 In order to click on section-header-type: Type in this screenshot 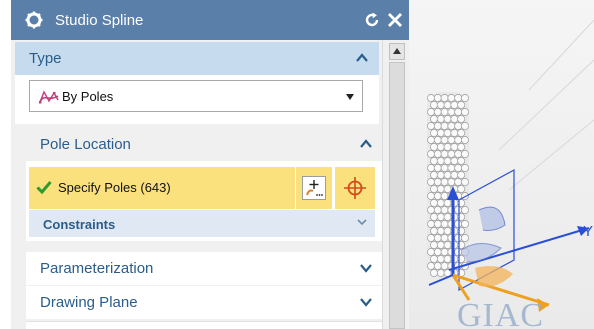, I will do `click(197, 58)`.